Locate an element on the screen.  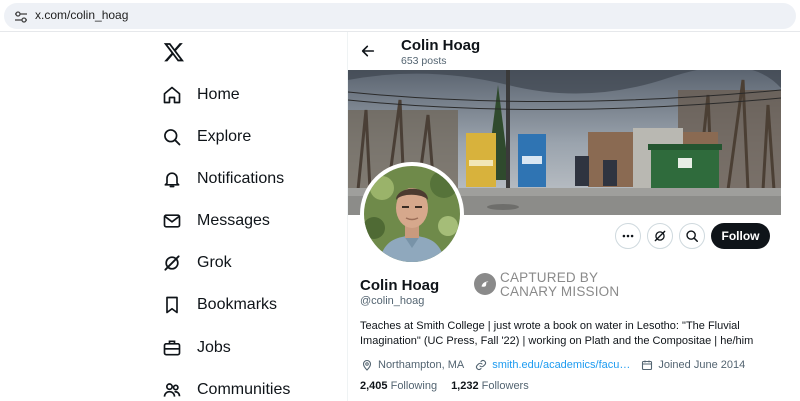
nav-item-messages: Messages is located at coordinates (250, 221).